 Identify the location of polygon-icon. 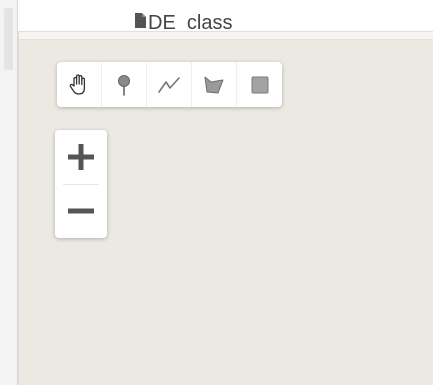
(214, 84).